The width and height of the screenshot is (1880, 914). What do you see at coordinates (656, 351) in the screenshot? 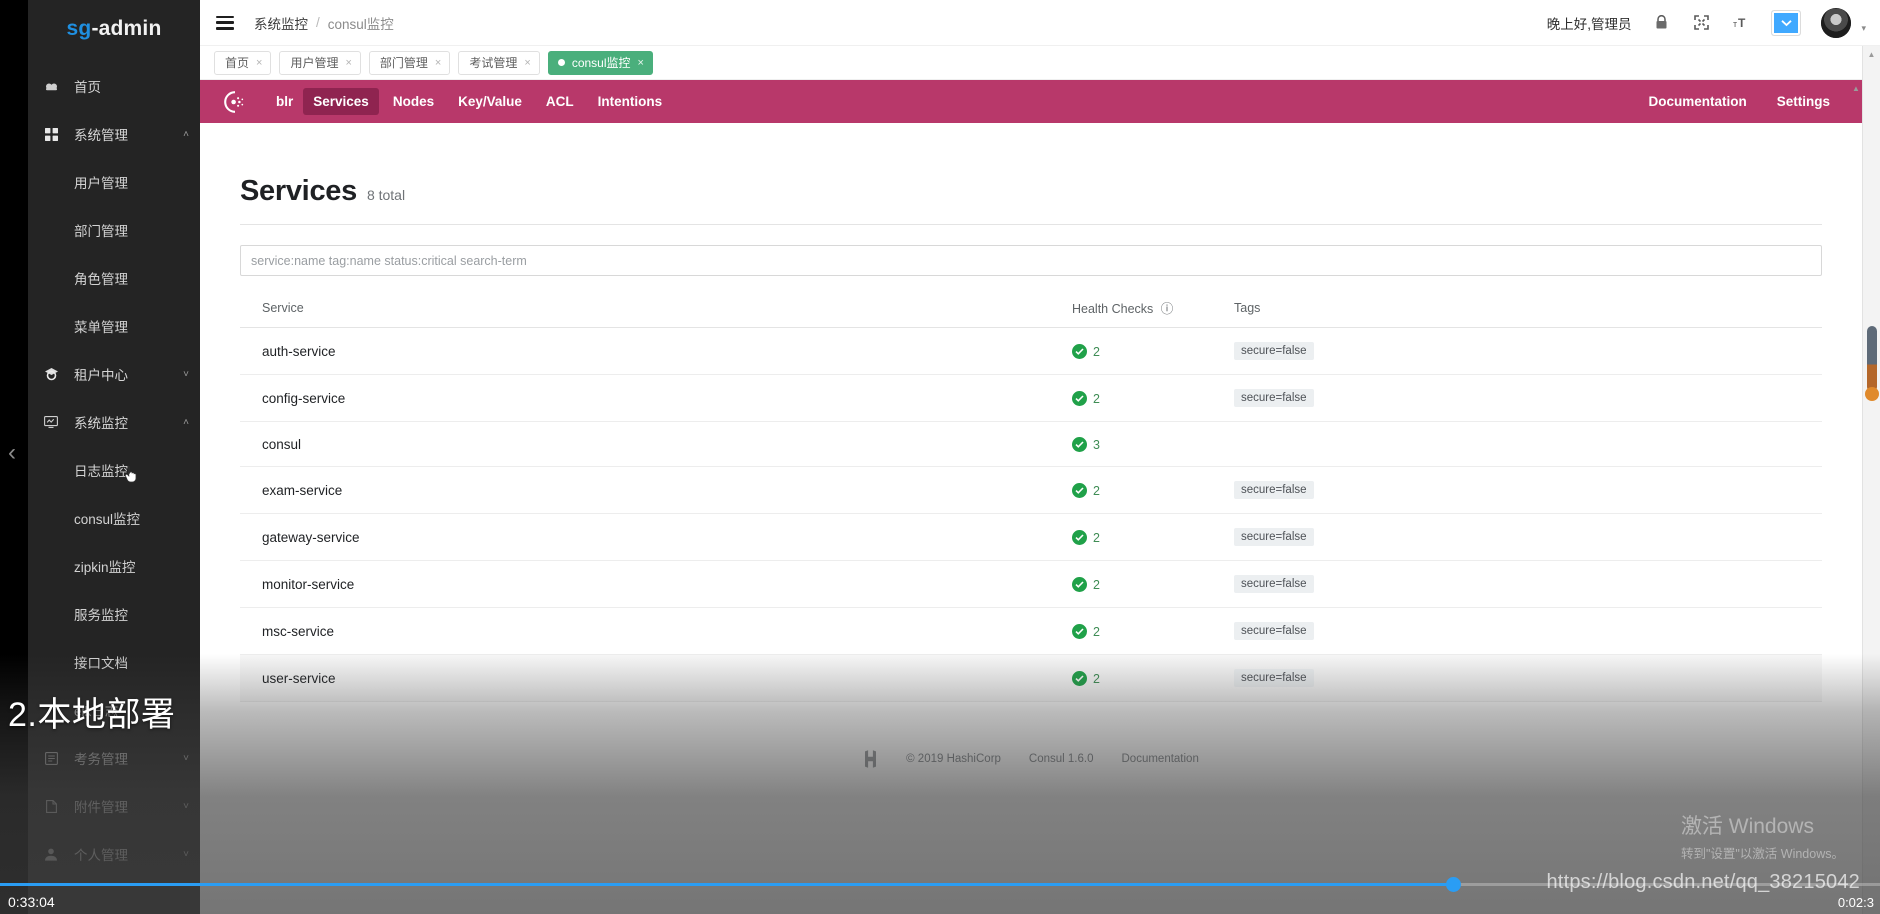
I see `cell-service-name: auth-service` at bounding box center [656, 351].